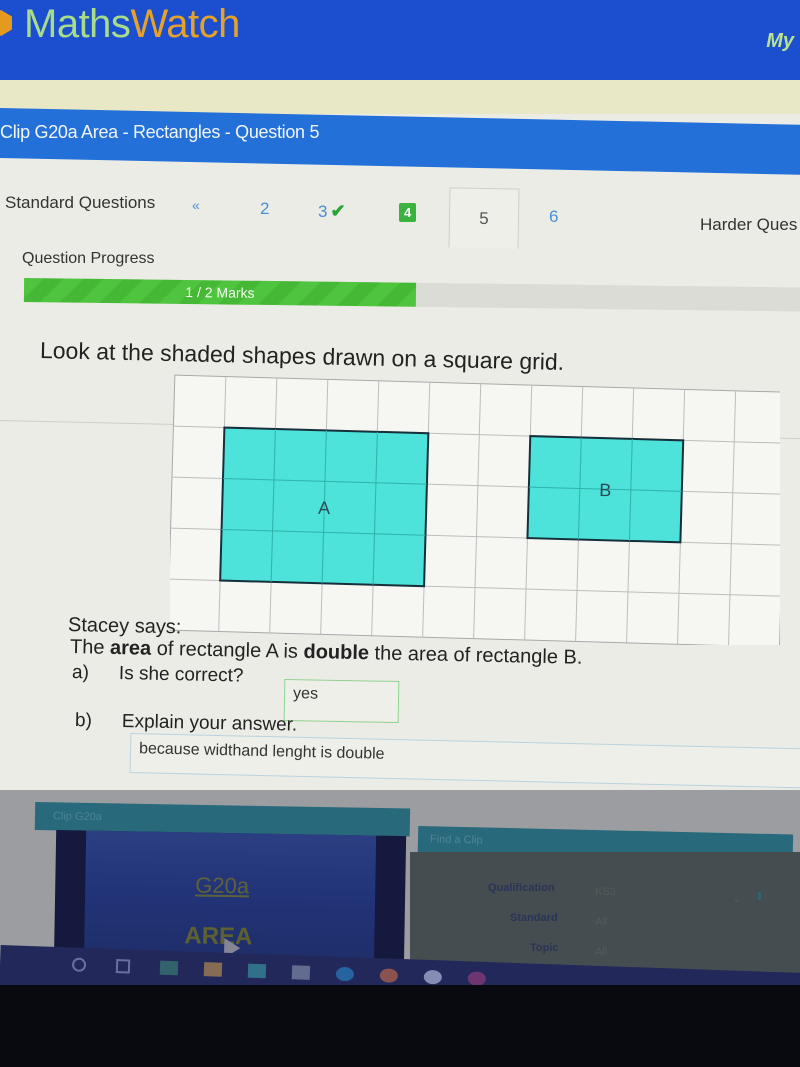 This screenshot has width=800, height=1067. Describe the element at coordinates (323, 211) in the screenshot. I see `tab-question-3-label: 3` at that location.